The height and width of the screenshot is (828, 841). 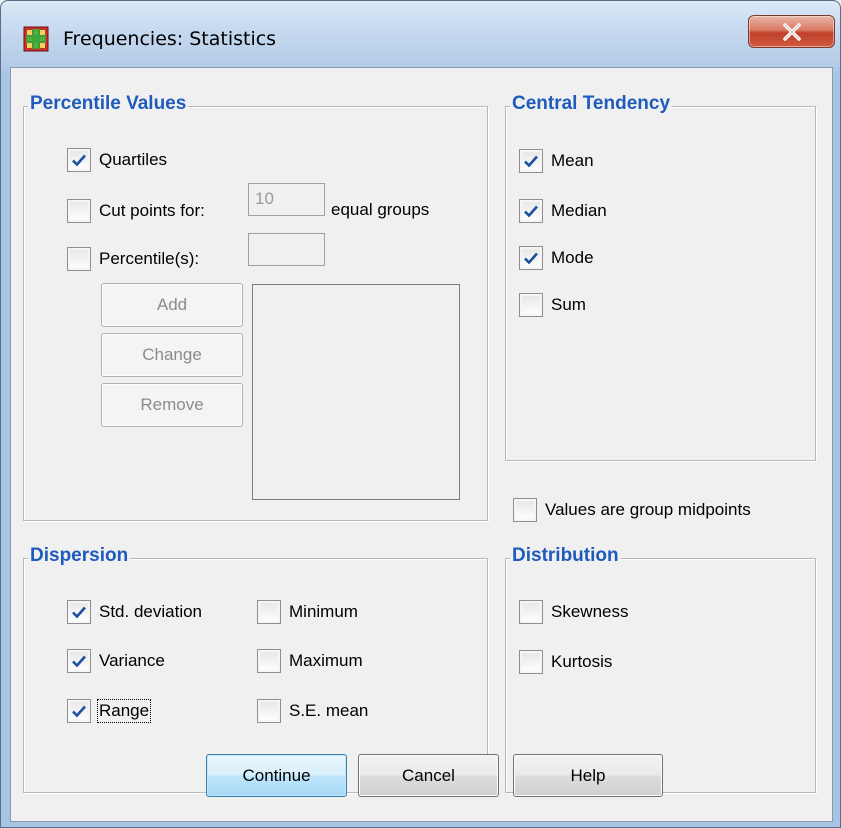 I want to click on percentile-values-title: Percentile Values, so click(x=108, y=104).